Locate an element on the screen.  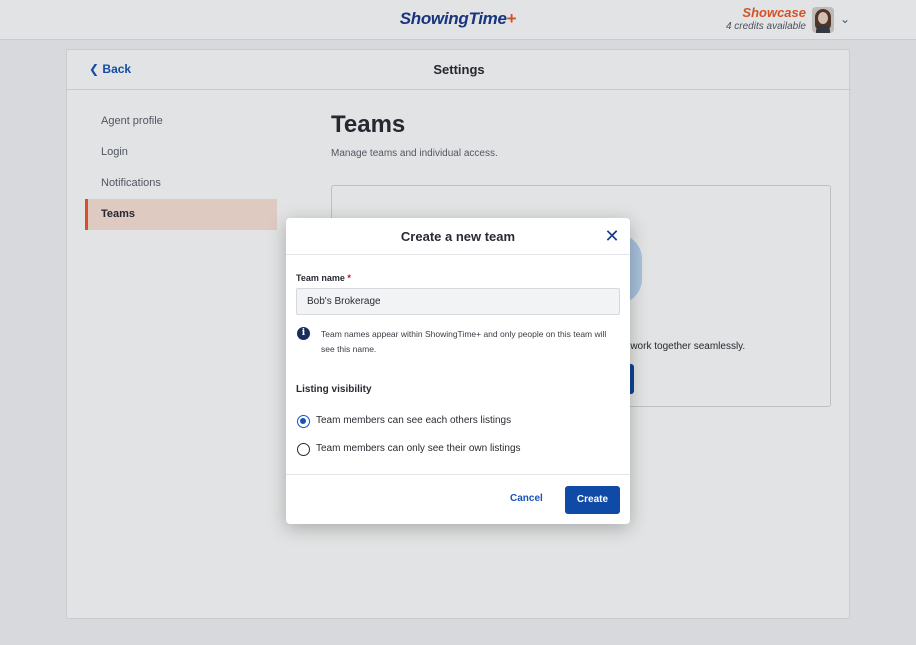
team-name-label-text: Team name is located at coordinates (320, 278).